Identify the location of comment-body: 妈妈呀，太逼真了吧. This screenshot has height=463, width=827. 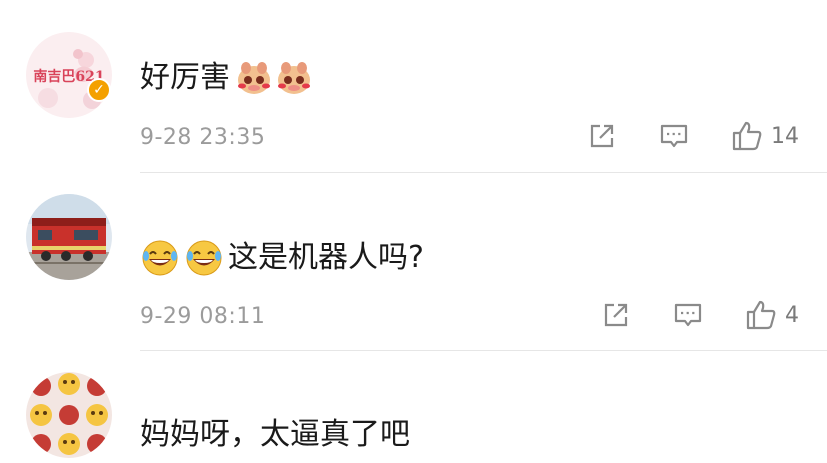
(275, 434).